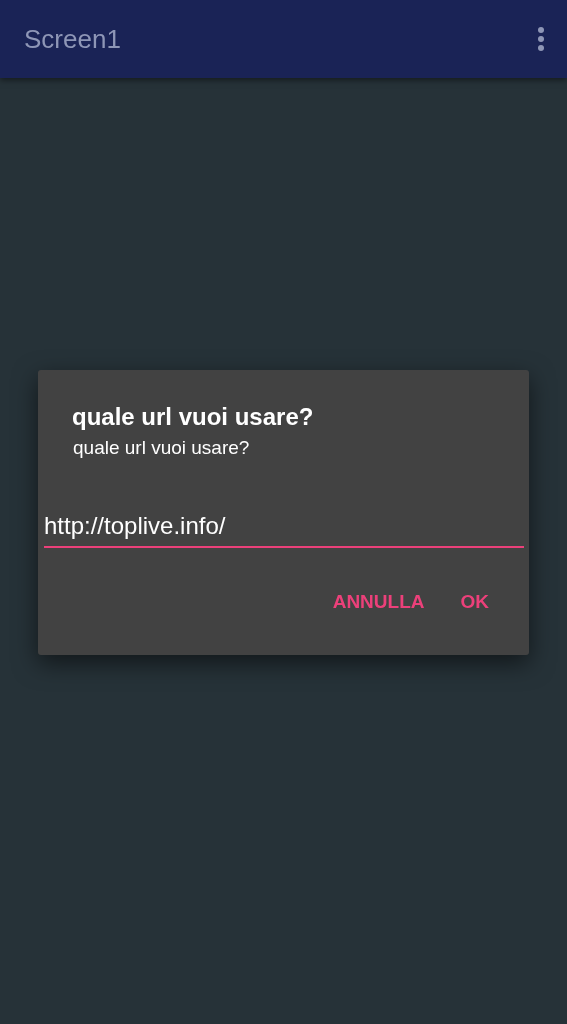 Image resolution: width=567 pixels, height=1024 pixels. I want to click on url-input-field: http://toplive.info/, so click(284, 528).